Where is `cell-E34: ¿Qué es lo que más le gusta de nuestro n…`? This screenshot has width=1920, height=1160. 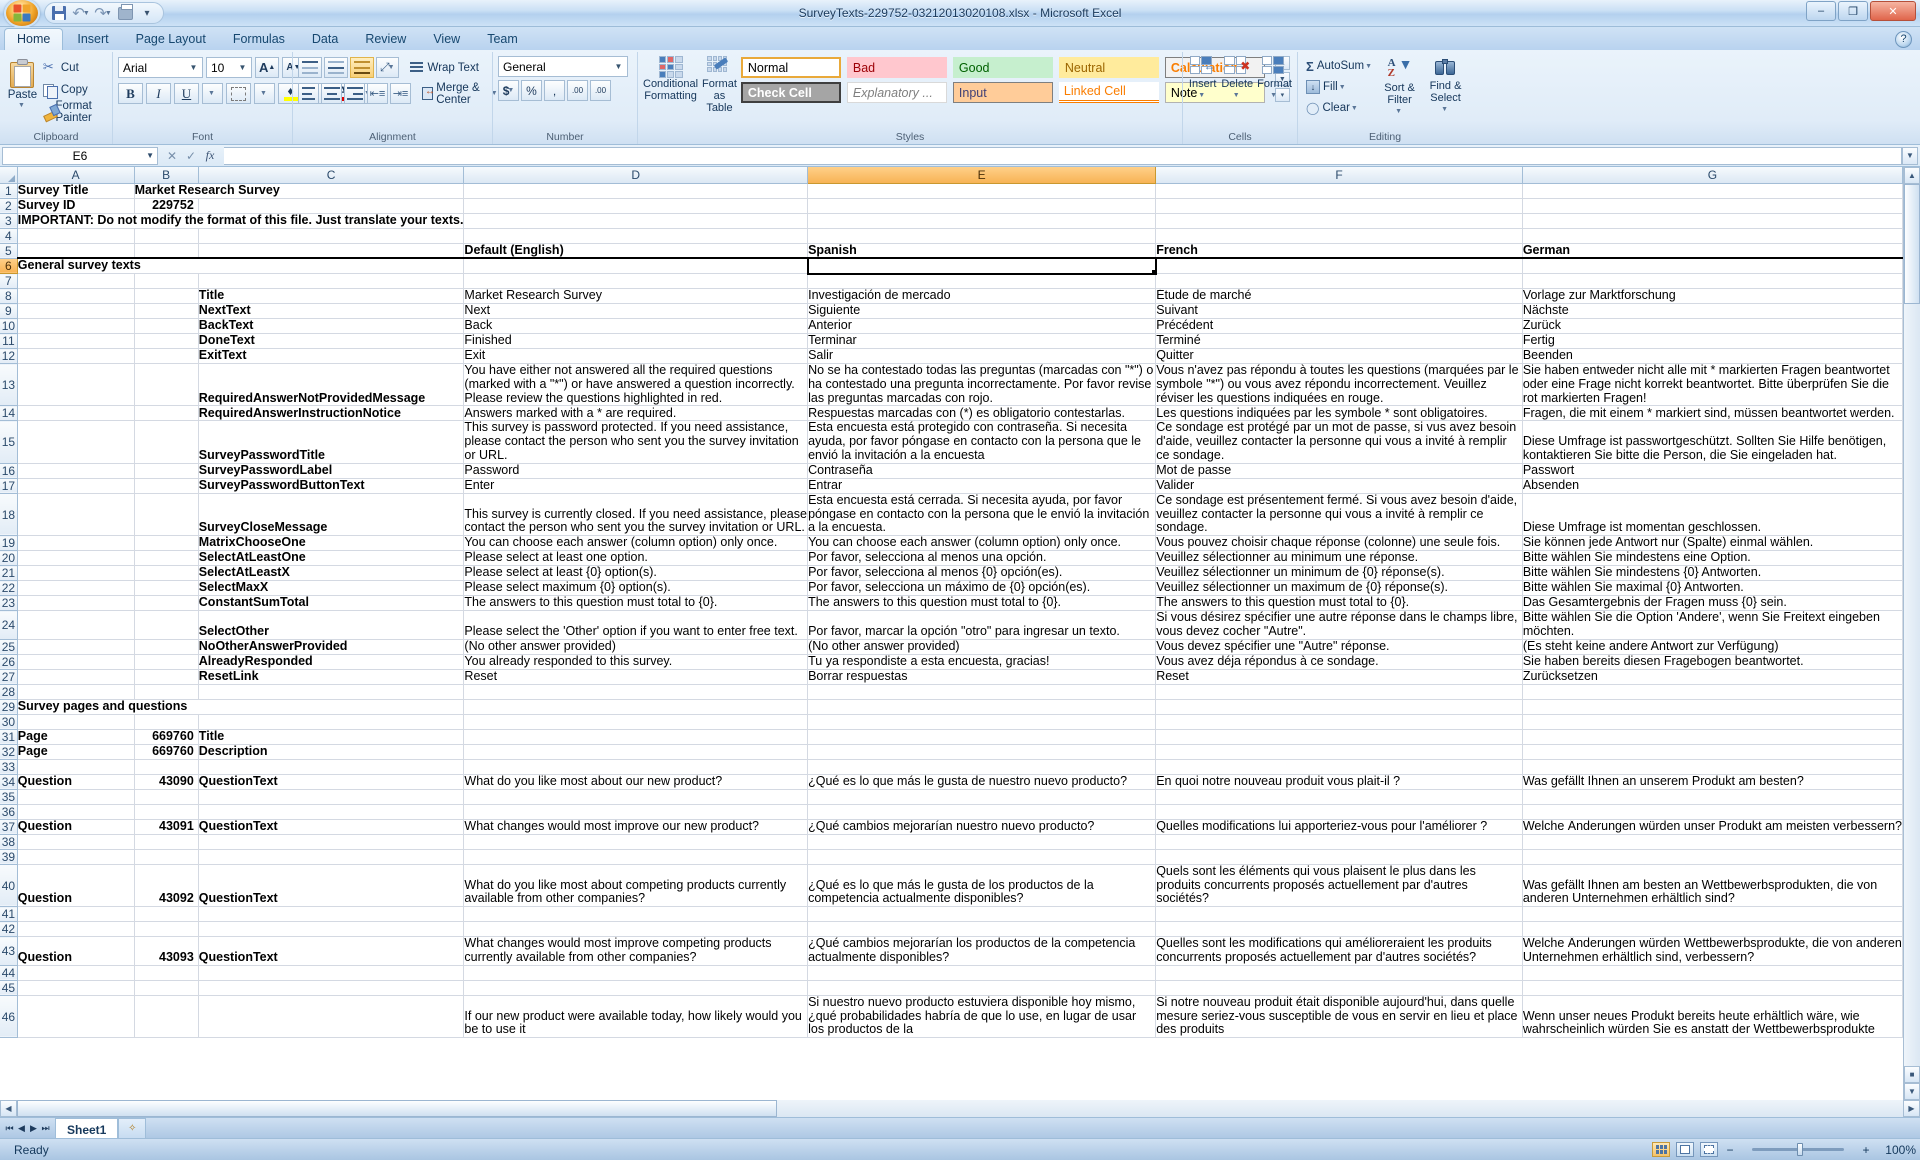 cell-E34: ¿Qué es lo que más le gusta de nuestro n… is located at coordinates (982, 782).